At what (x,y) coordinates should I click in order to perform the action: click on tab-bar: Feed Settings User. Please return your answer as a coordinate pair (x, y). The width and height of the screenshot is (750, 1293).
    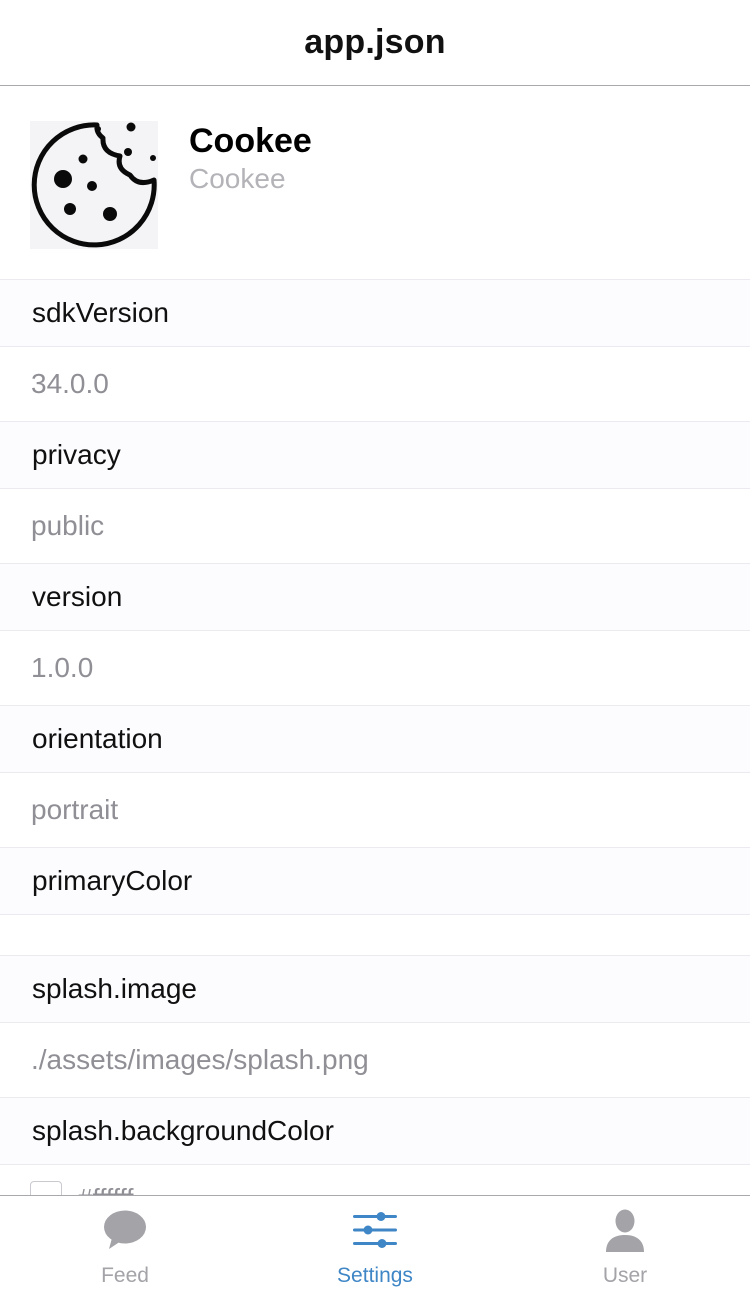
    Looking at the image, I should click on (375, 1244).